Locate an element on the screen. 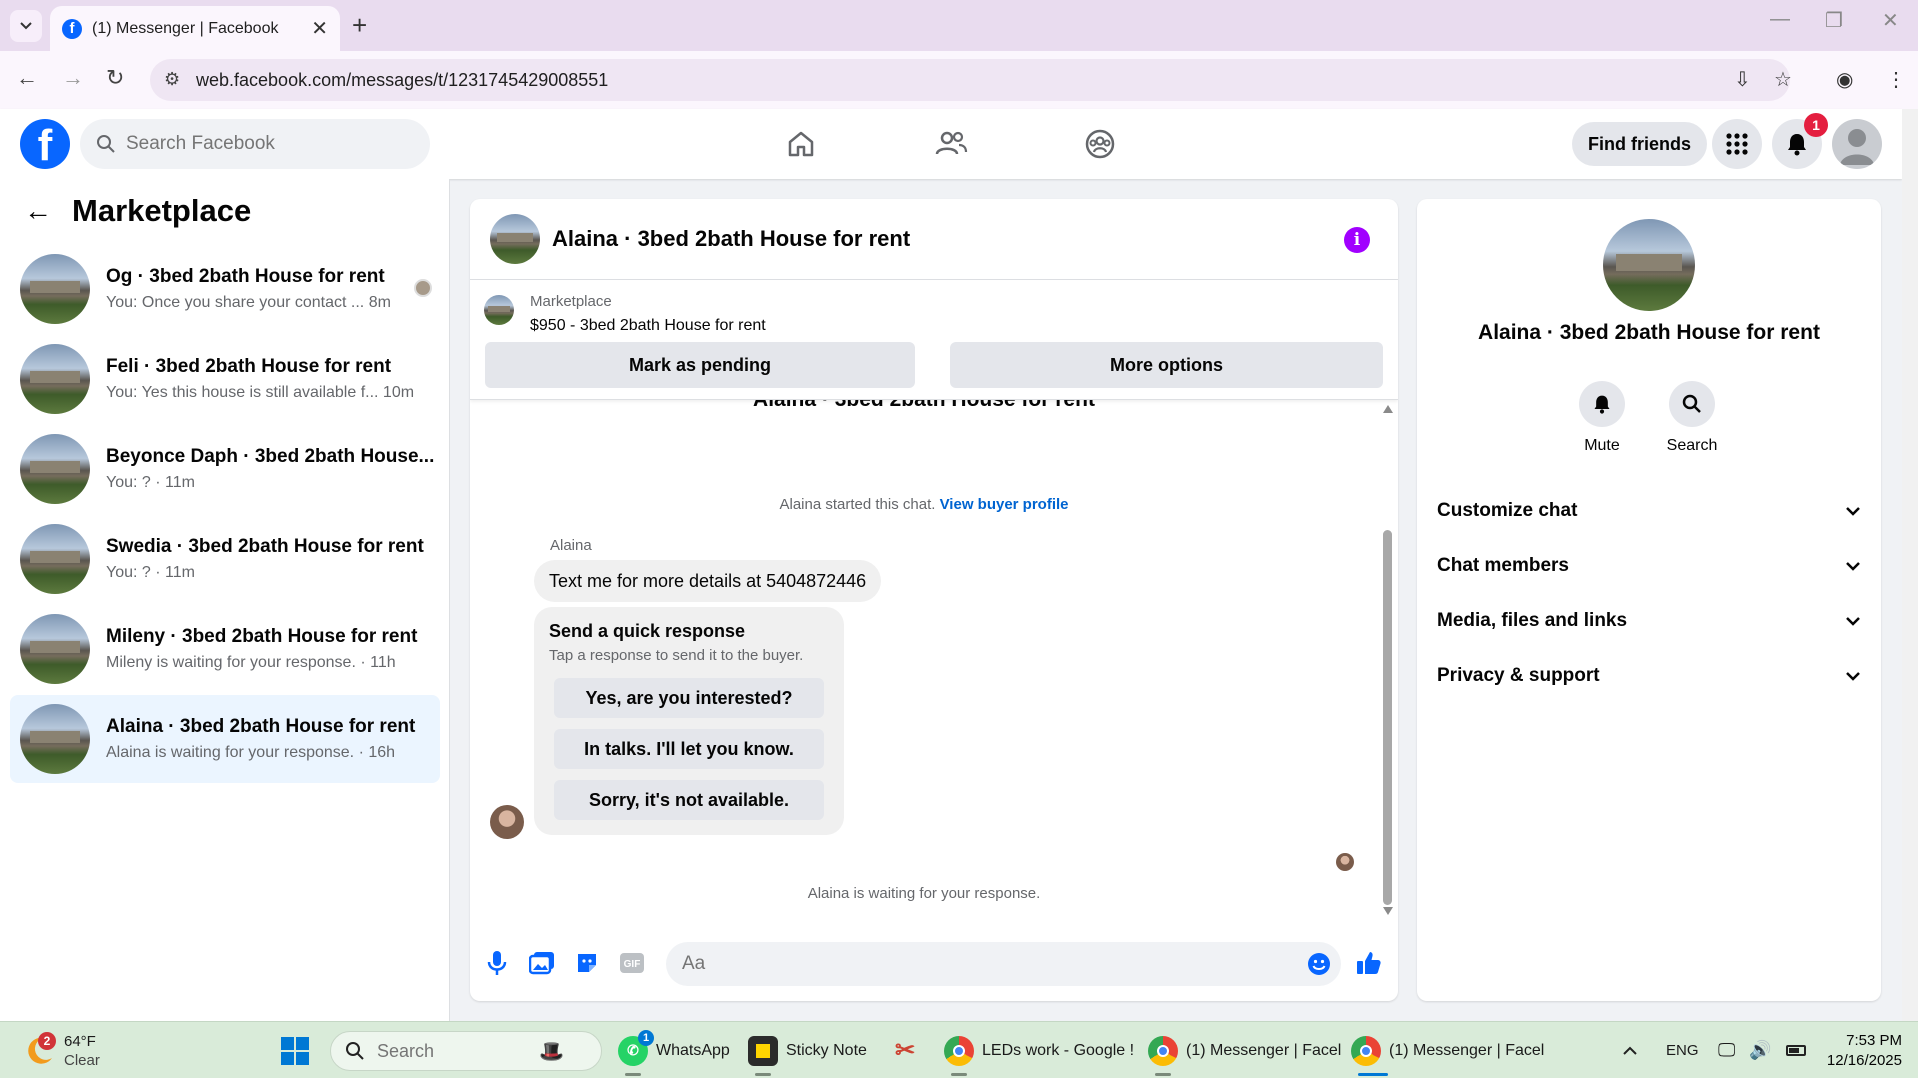 The height and width of the screenshot is (1078, 1918). facebook-search-input is located at coordinates (266, 144).